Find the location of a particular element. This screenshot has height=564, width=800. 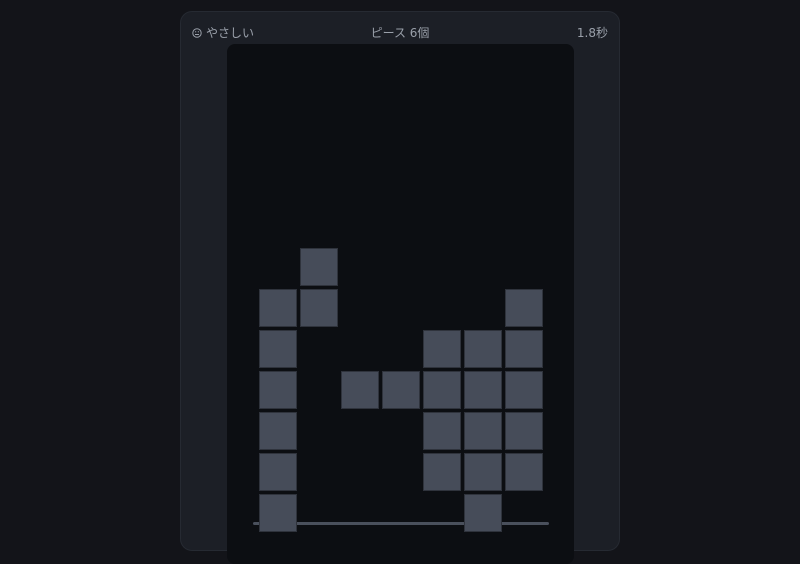

neutral-face-icon is located at coordinates (197, 33).